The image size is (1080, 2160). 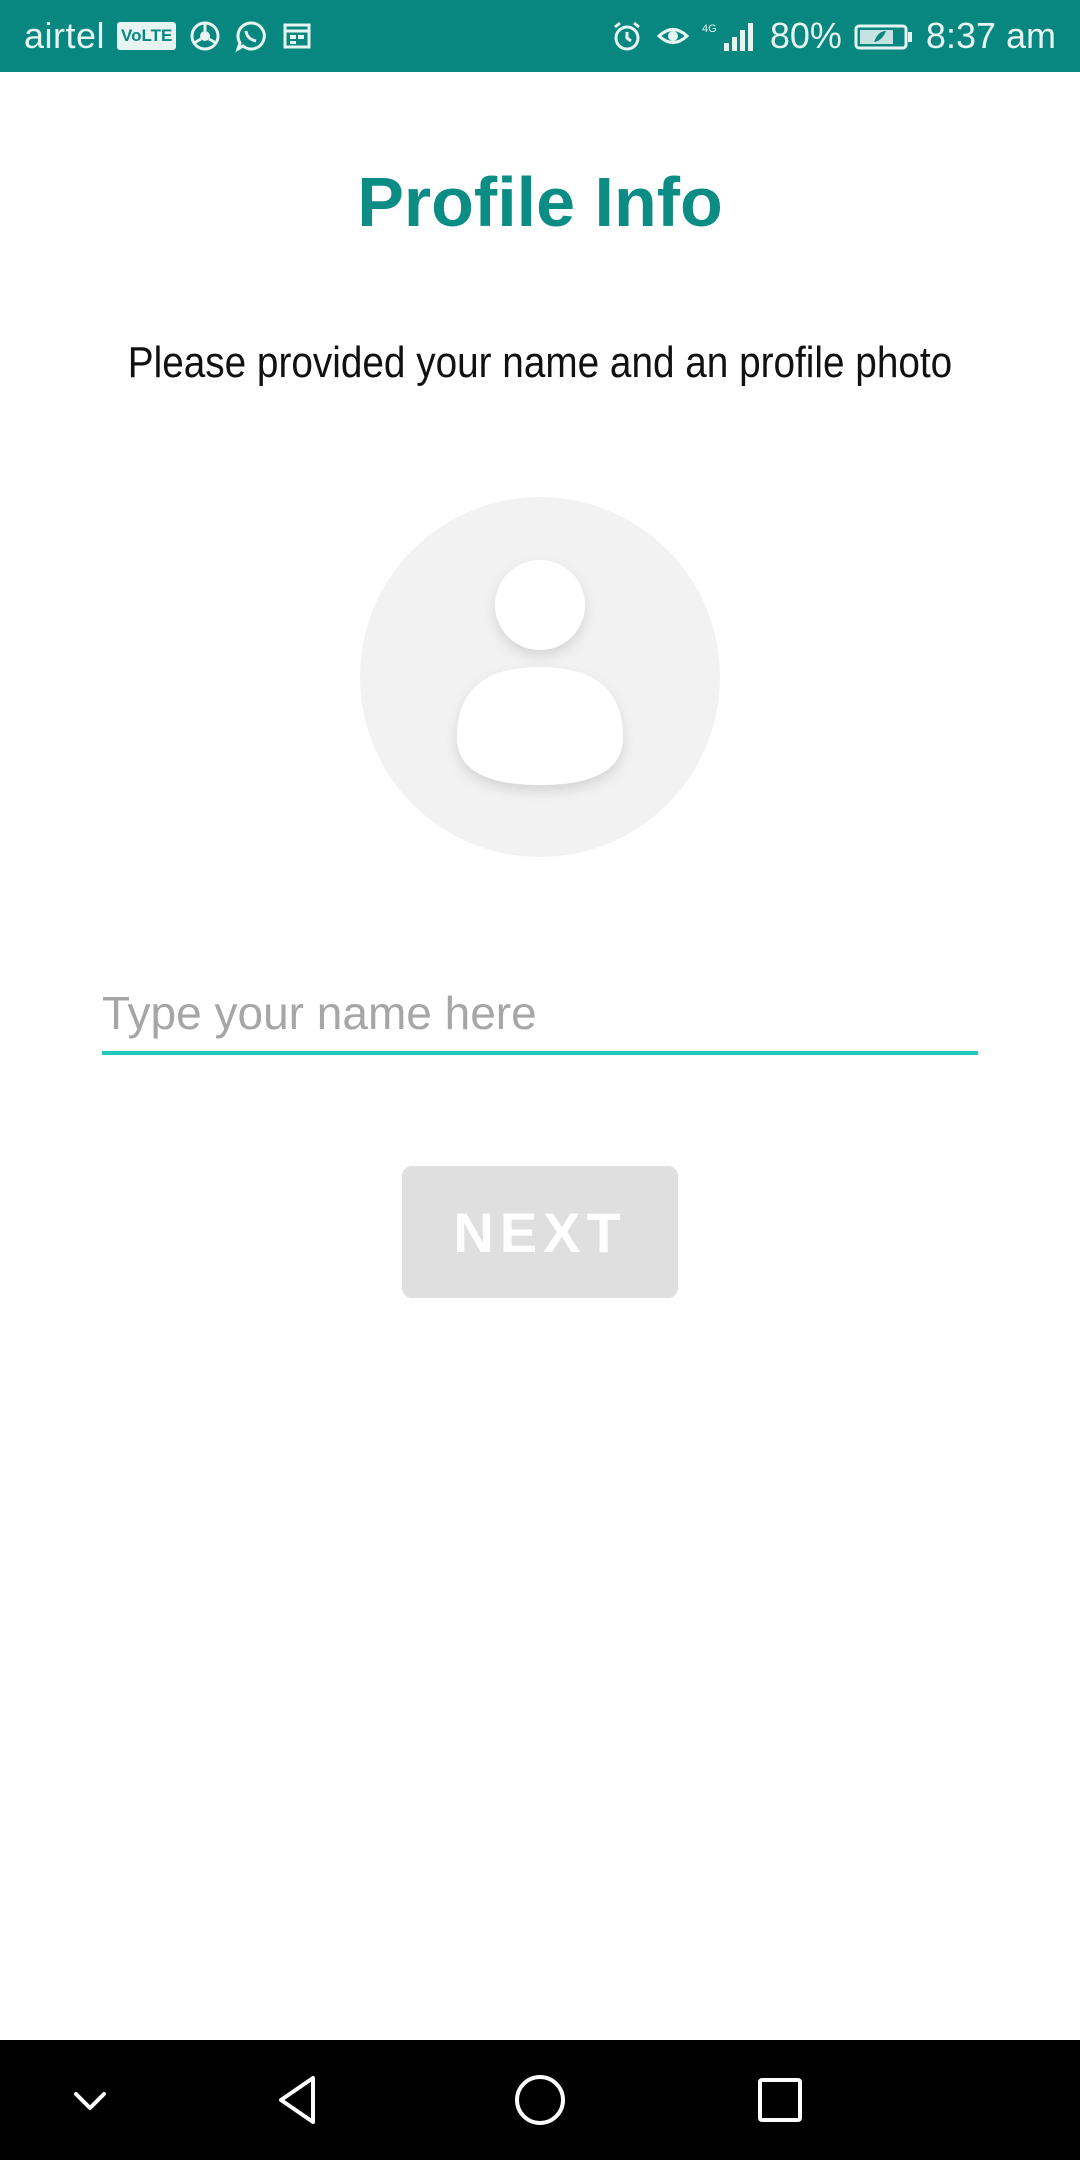 What do you see at coordinates (627, 36) in the screenshot?
I see `alarm-icon` at bounding box center [627, 36].